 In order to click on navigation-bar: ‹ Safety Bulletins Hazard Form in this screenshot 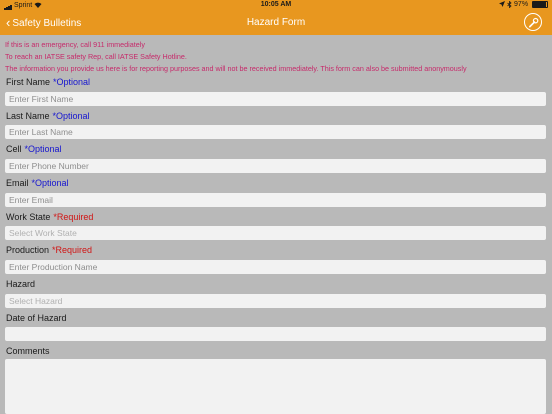, I will do `click(276, 22)`.